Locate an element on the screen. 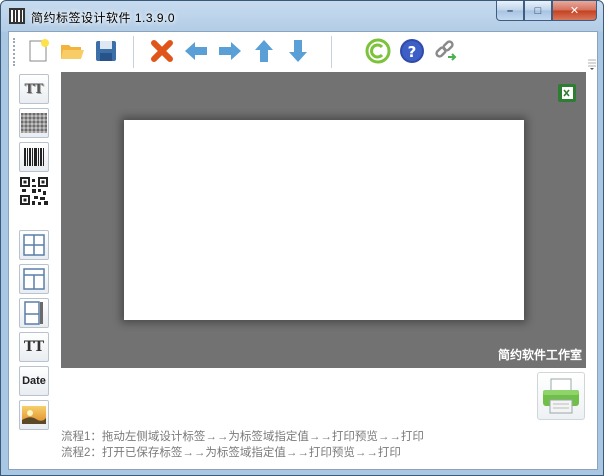 Image resolution: width=604 pixels, height=476 pixels. red-x-icon is located at coordinates (162, 51).